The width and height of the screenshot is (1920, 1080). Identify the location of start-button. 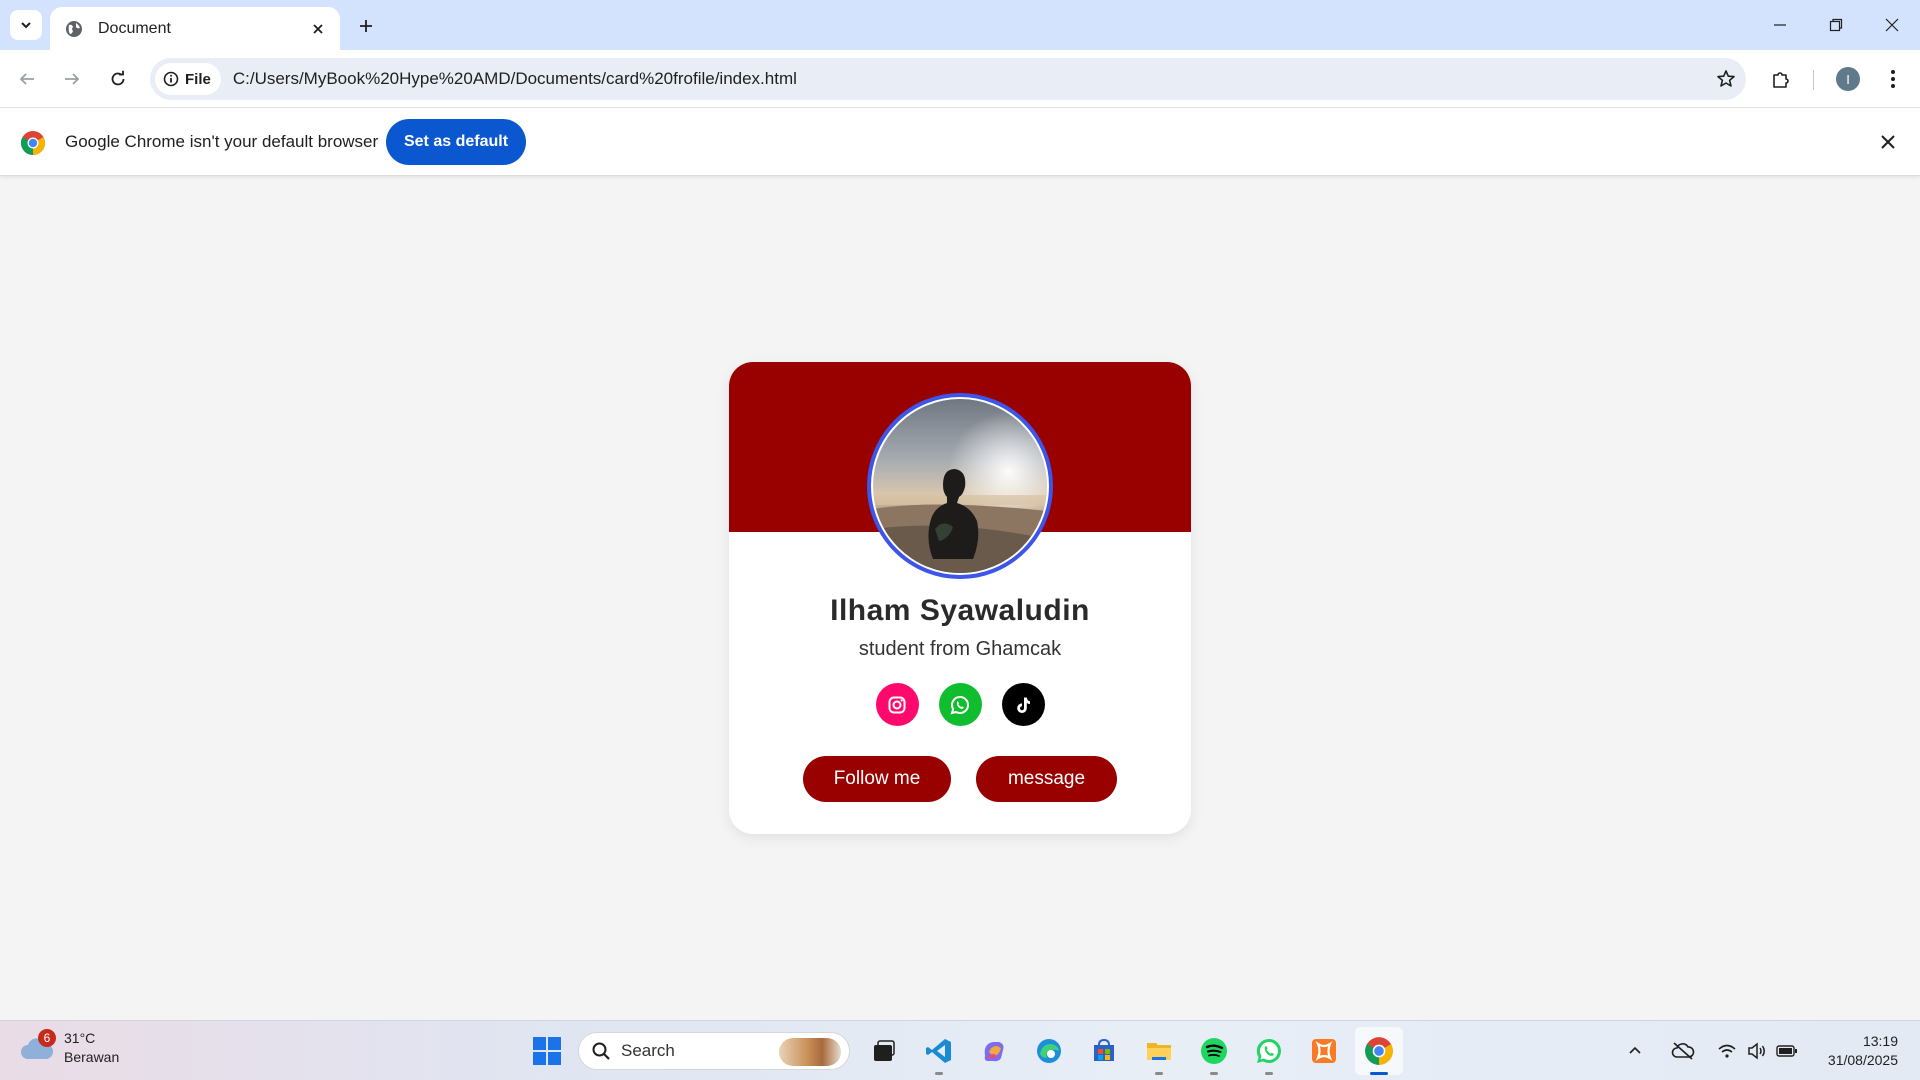
(547, 1051).